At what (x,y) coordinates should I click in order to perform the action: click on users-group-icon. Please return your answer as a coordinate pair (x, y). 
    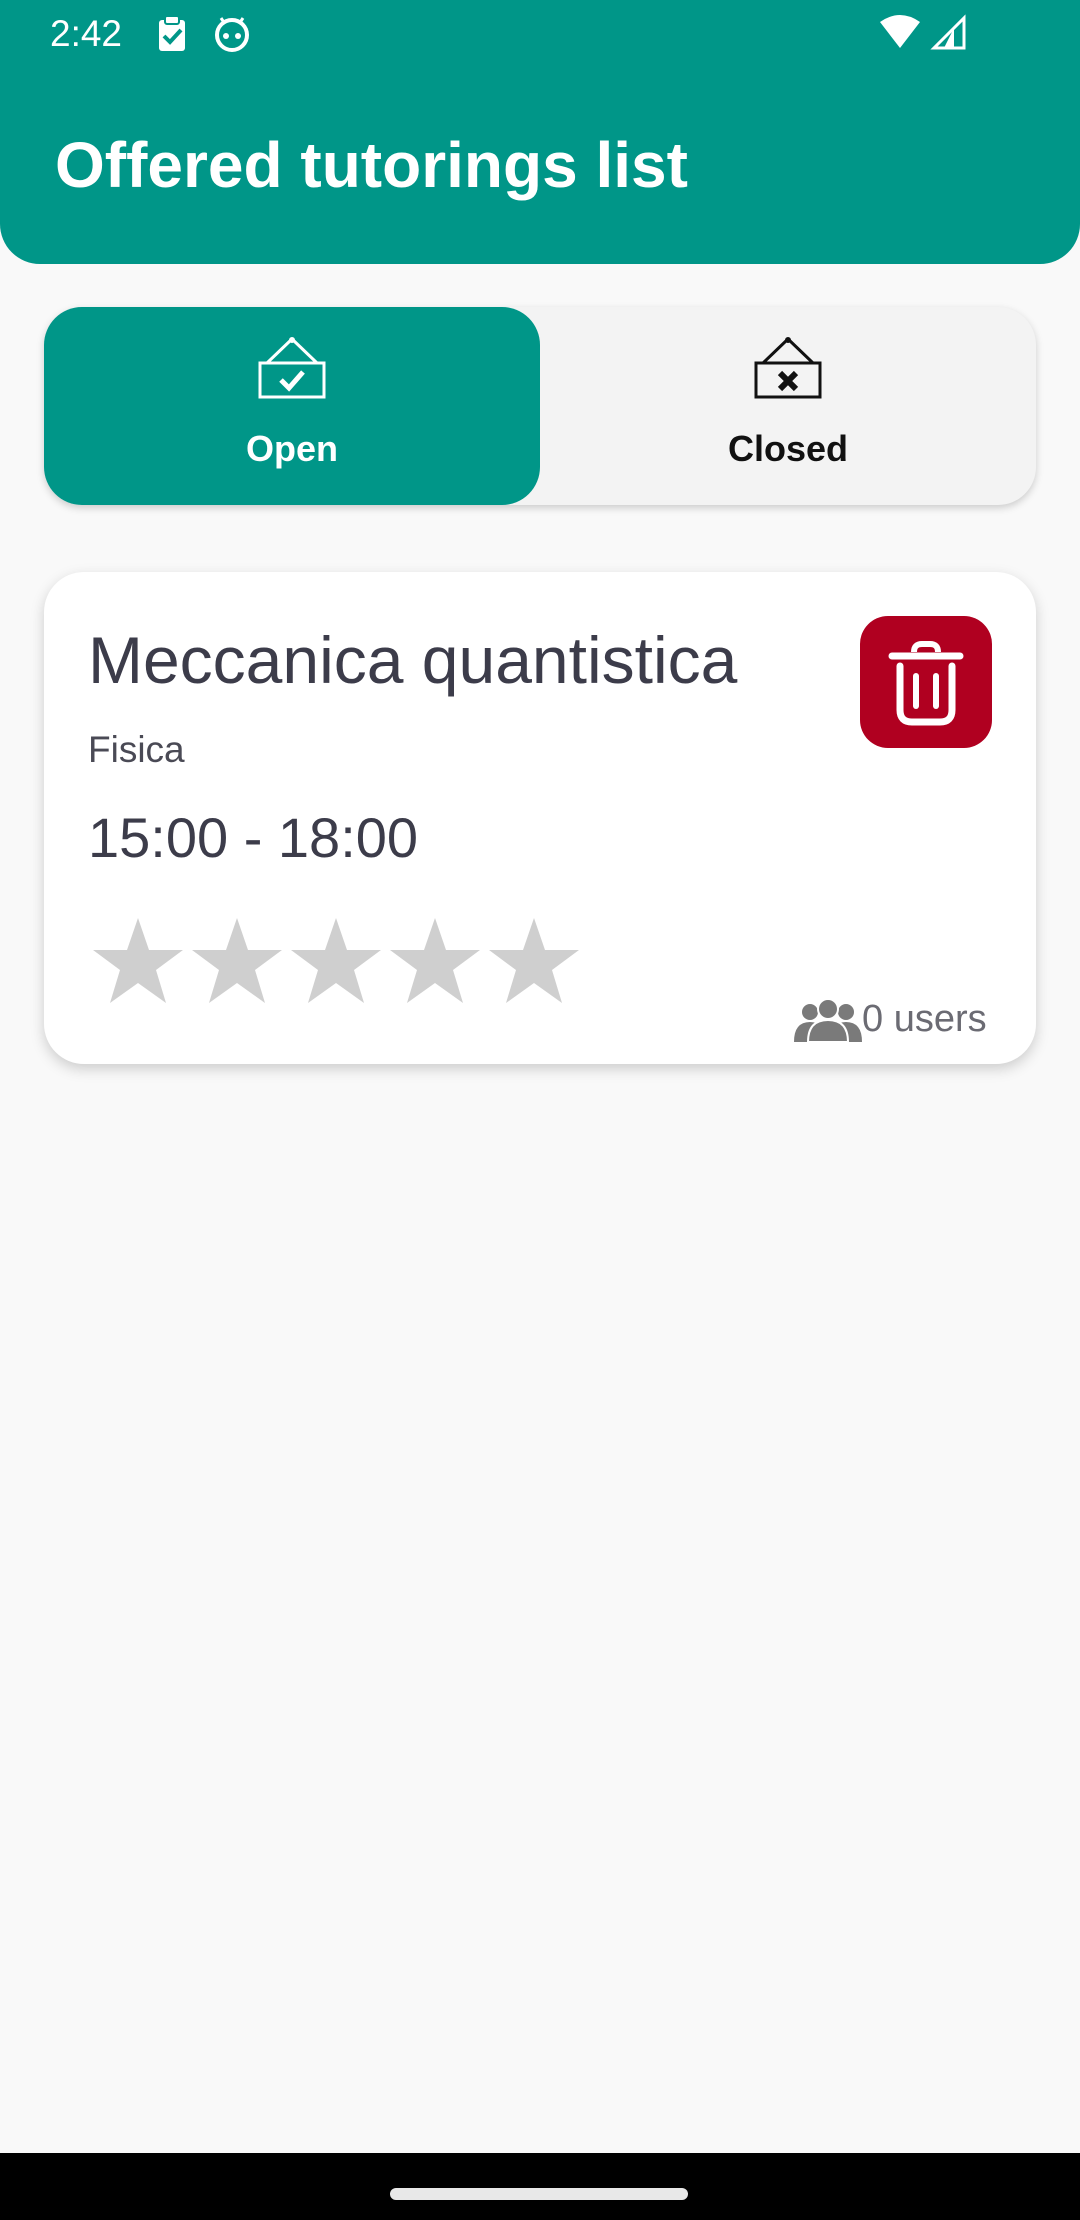
    Looking at the image, I should click on (828, 1020).